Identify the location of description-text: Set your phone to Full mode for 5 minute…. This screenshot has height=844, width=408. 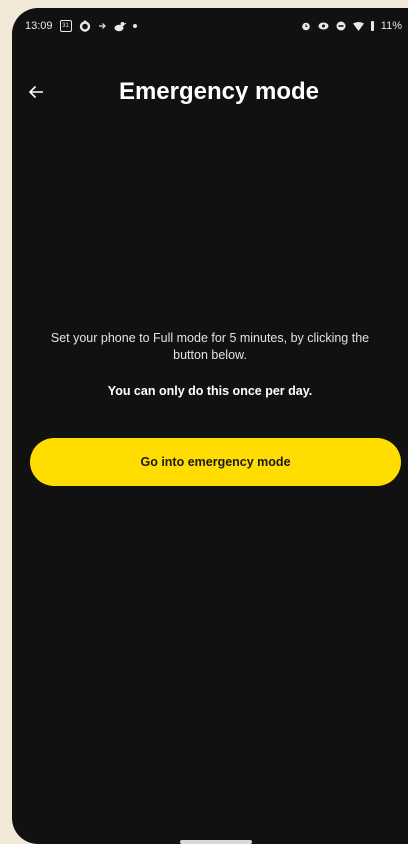
(210, 346).